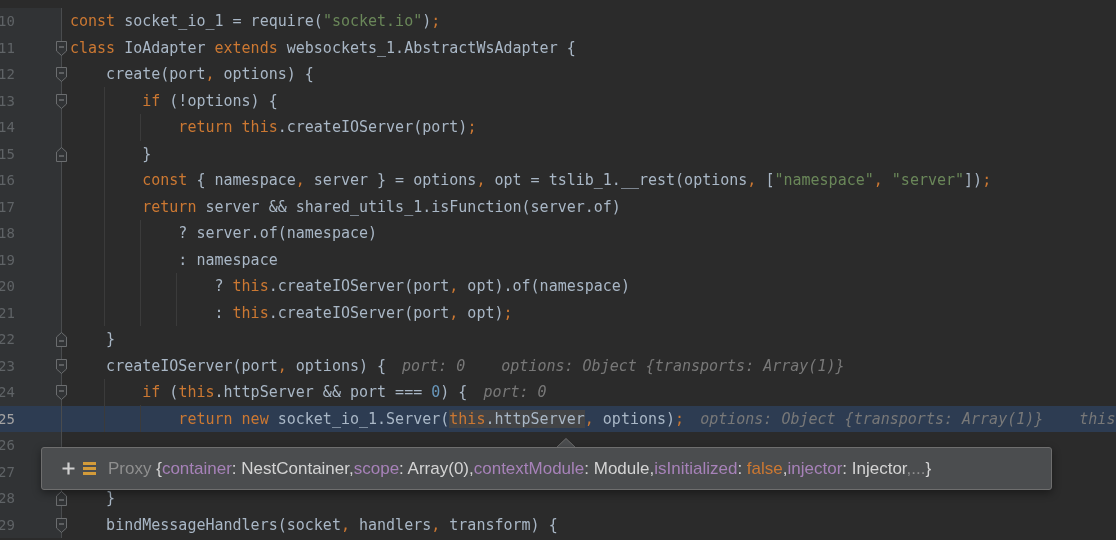 This screenshot has width=1116, height=540. What do you see at coordinates (246, 365) in the screenshot?
I see `code-line: createIOServer(port, options) {` at bounding box center [246, 365].